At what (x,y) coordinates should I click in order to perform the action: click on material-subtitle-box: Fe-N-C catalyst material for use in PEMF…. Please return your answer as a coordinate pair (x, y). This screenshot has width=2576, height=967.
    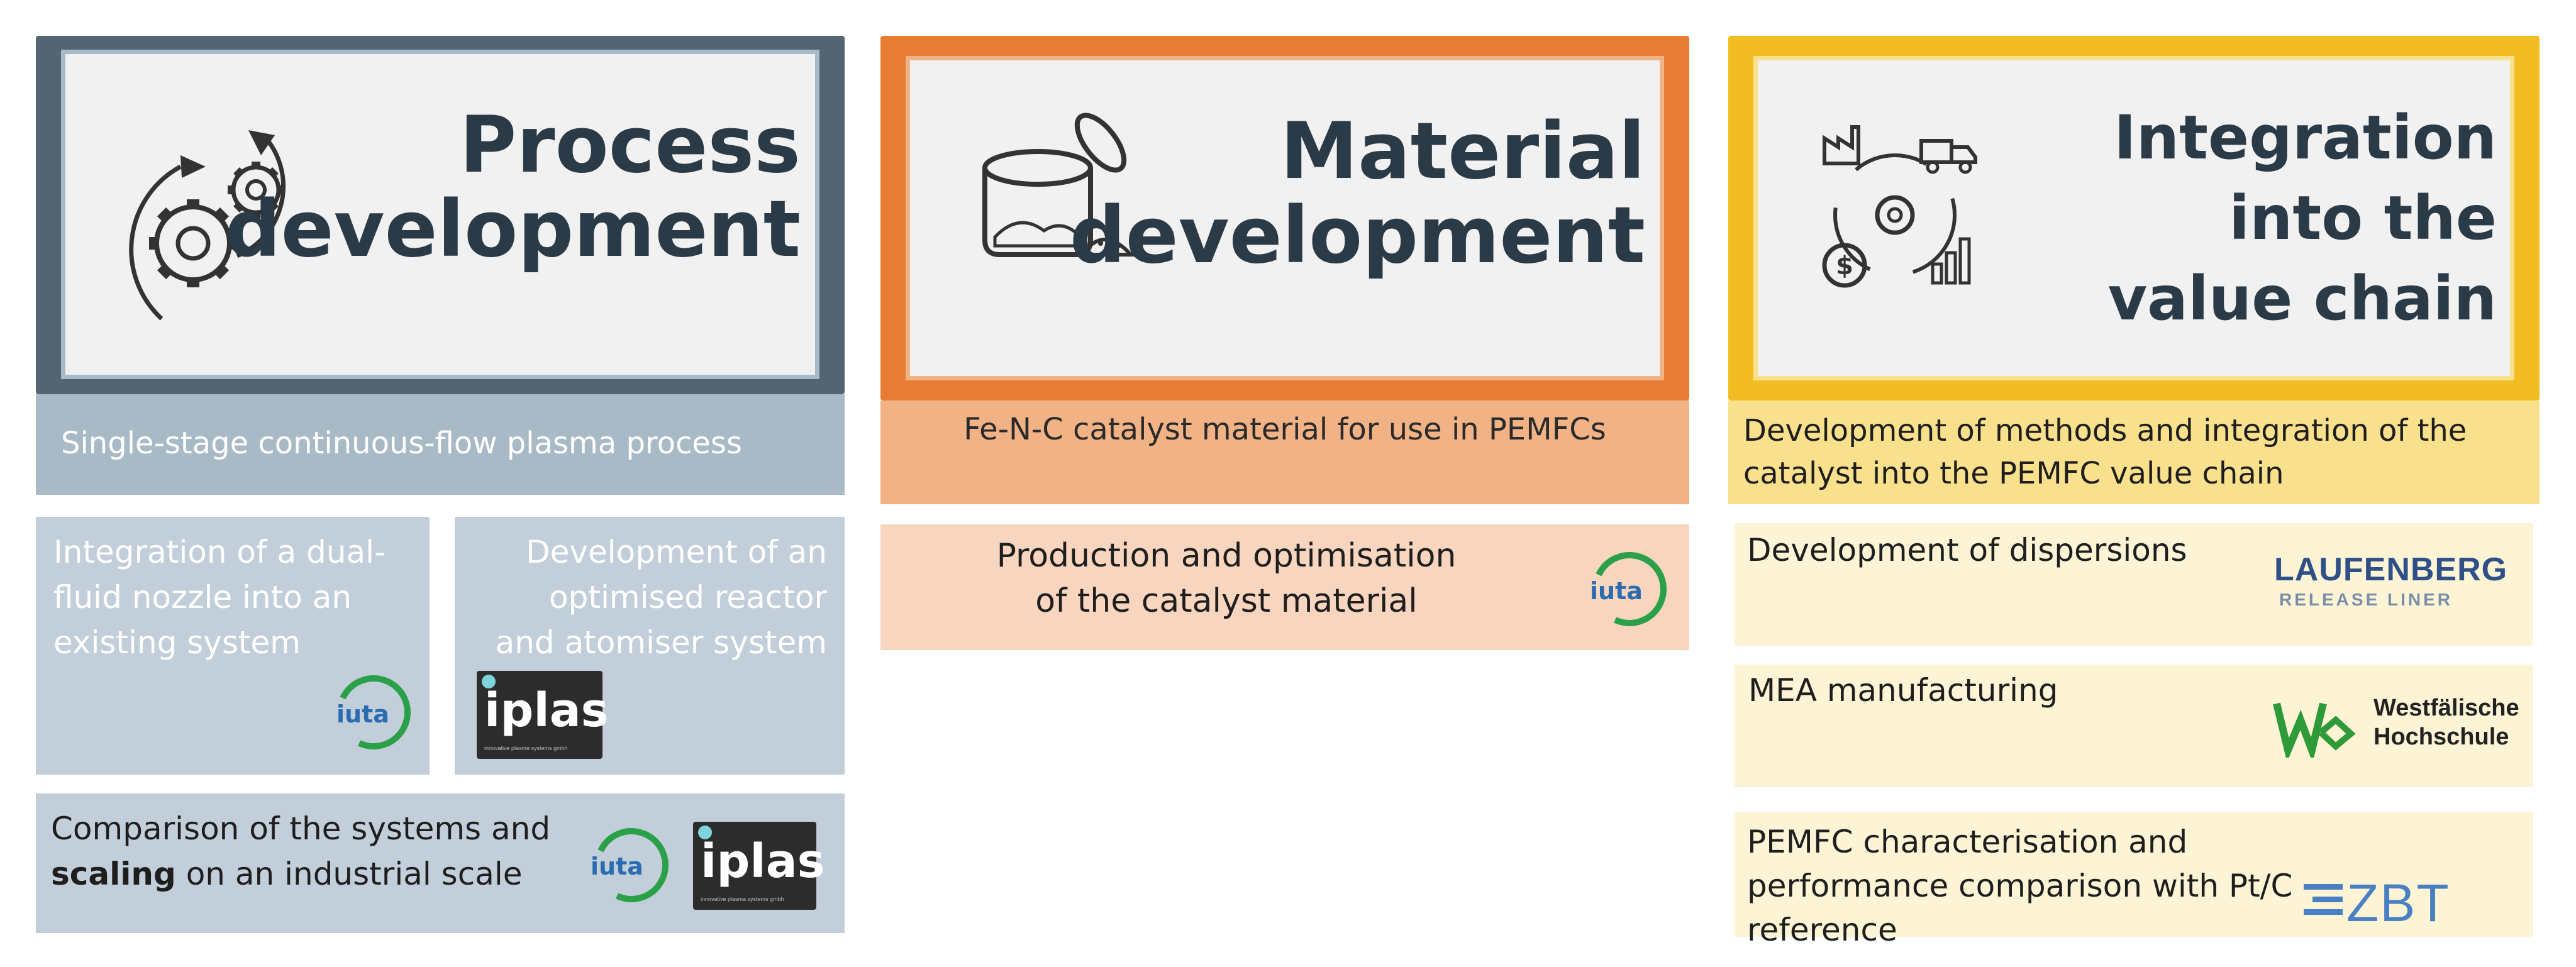
    Looking at the image, I should click on (1284, 452).